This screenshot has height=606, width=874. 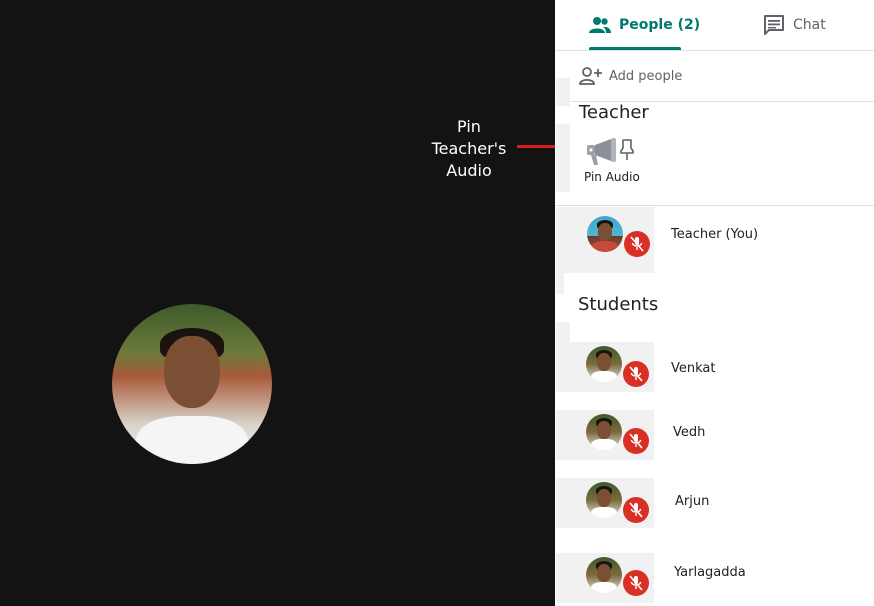 What do you see at coordinates (714, 503) in the screenshot?
I see `participant-row-student: Arjun` at bounding box center [714, 503].